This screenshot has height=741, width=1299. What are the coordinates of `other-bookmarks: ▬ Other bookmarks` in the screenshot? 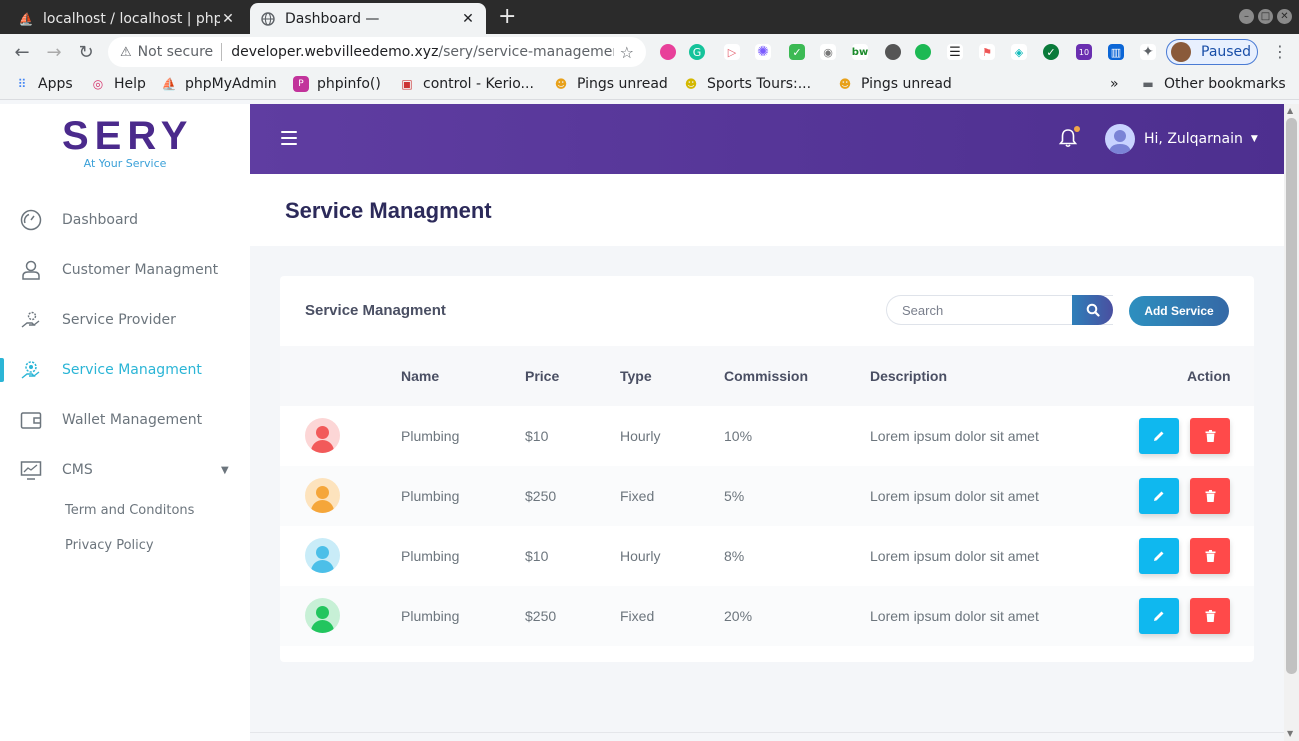 It's located at (1212, 84).